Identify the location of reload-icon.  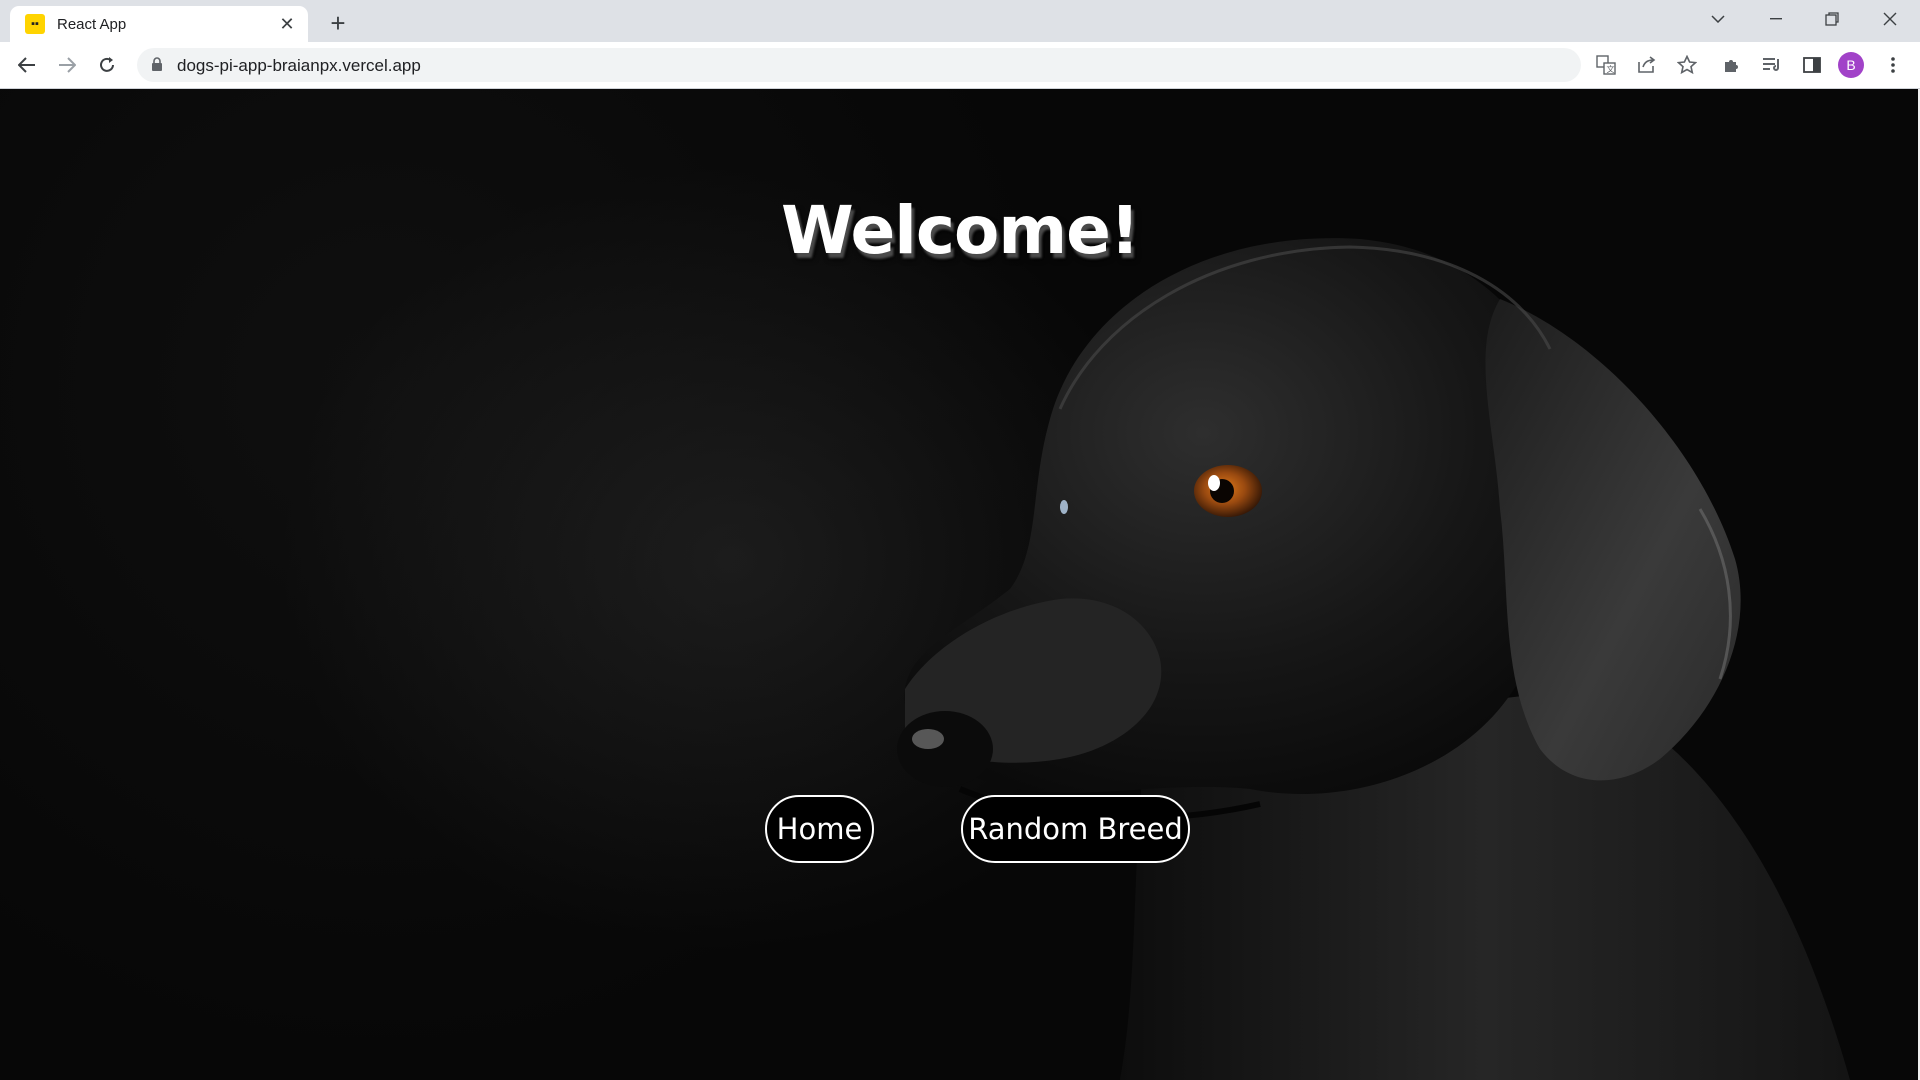
(107, 65).